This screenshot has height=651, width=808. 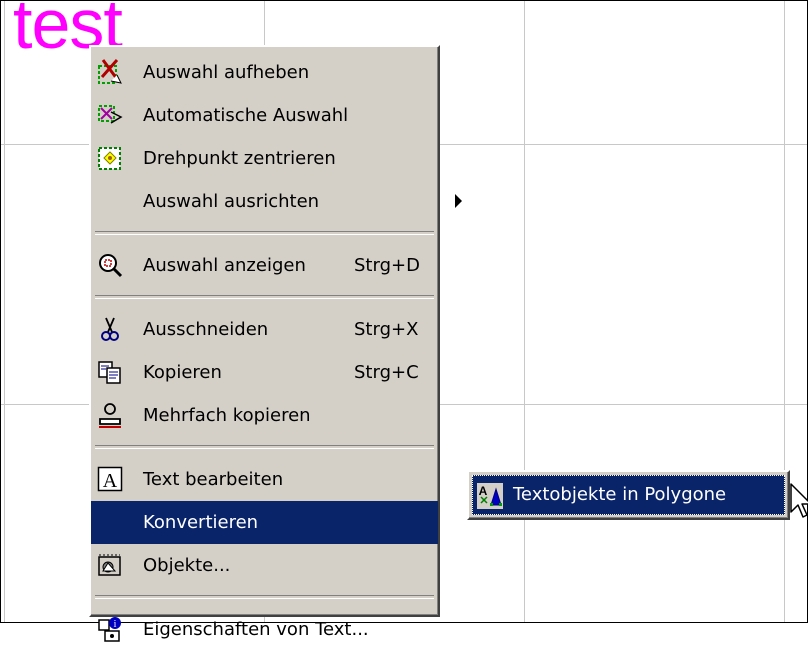 What do you see at coordinates (246, 115) in the screenshot?
I see `menu-item-label: Automatische Auswahl` at bounding box center [246, 115].